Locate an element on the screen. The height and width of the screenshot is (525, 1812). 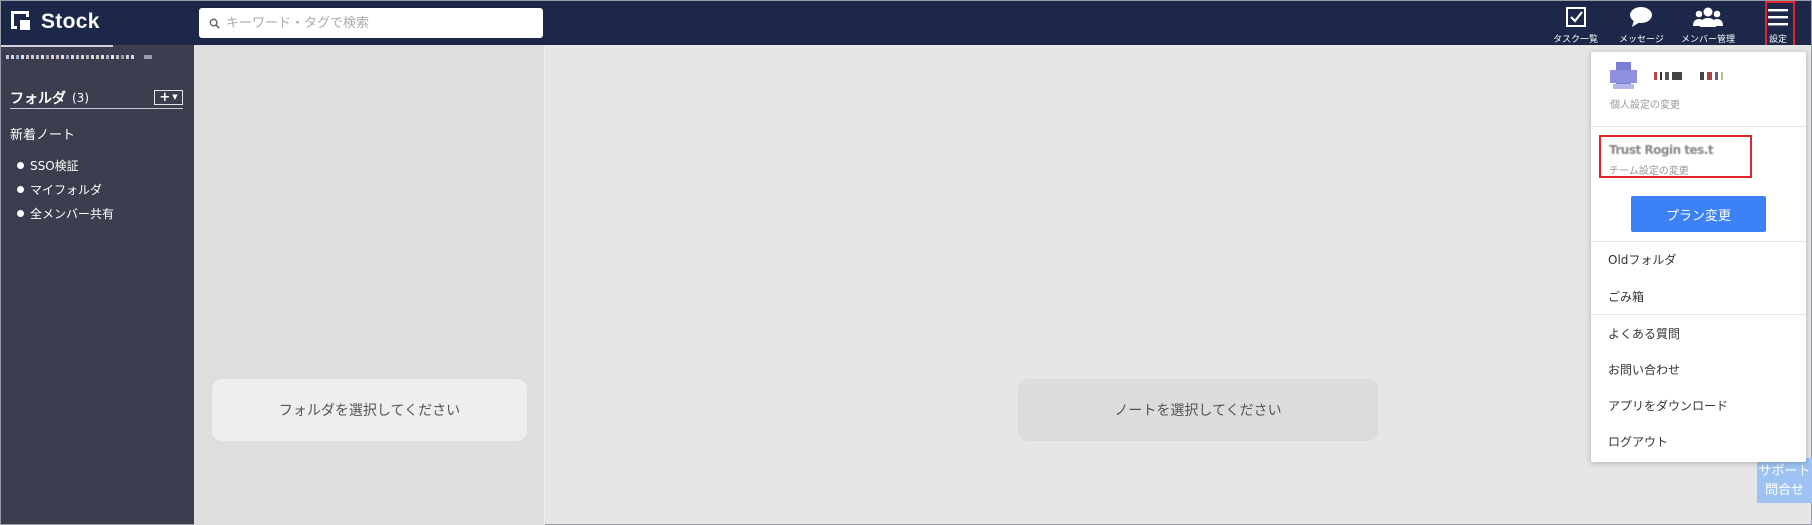
chevron-down-icon: ▼ is located at coordinates (175, 97).